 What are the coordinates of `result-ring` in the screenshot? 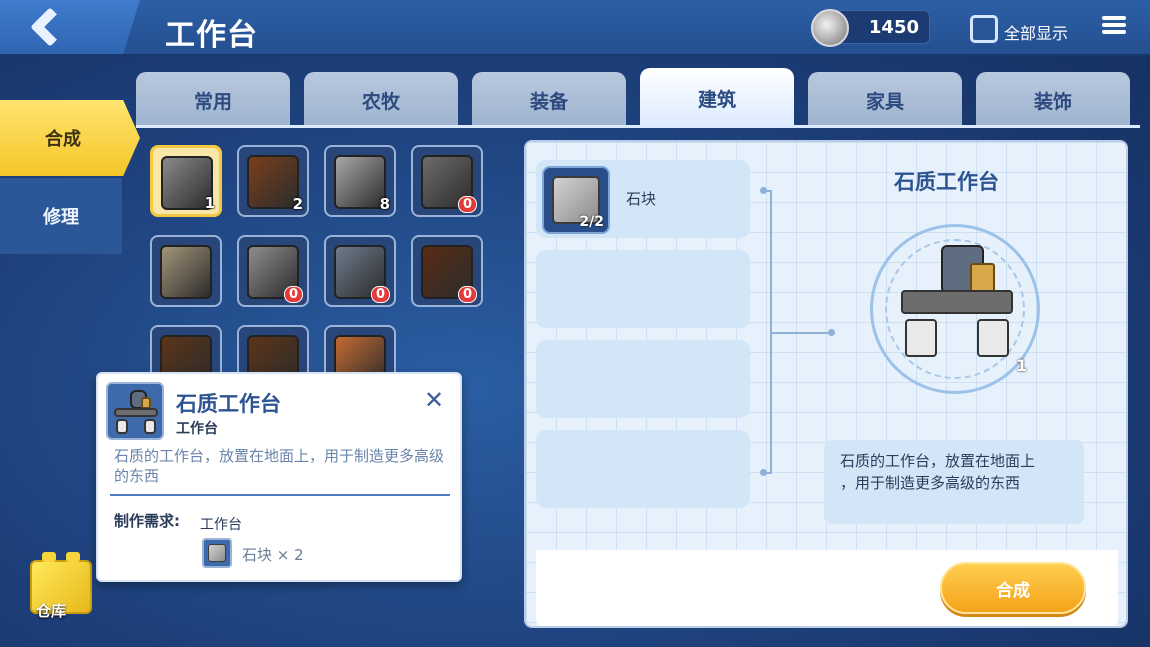 It's located at (955, 309).